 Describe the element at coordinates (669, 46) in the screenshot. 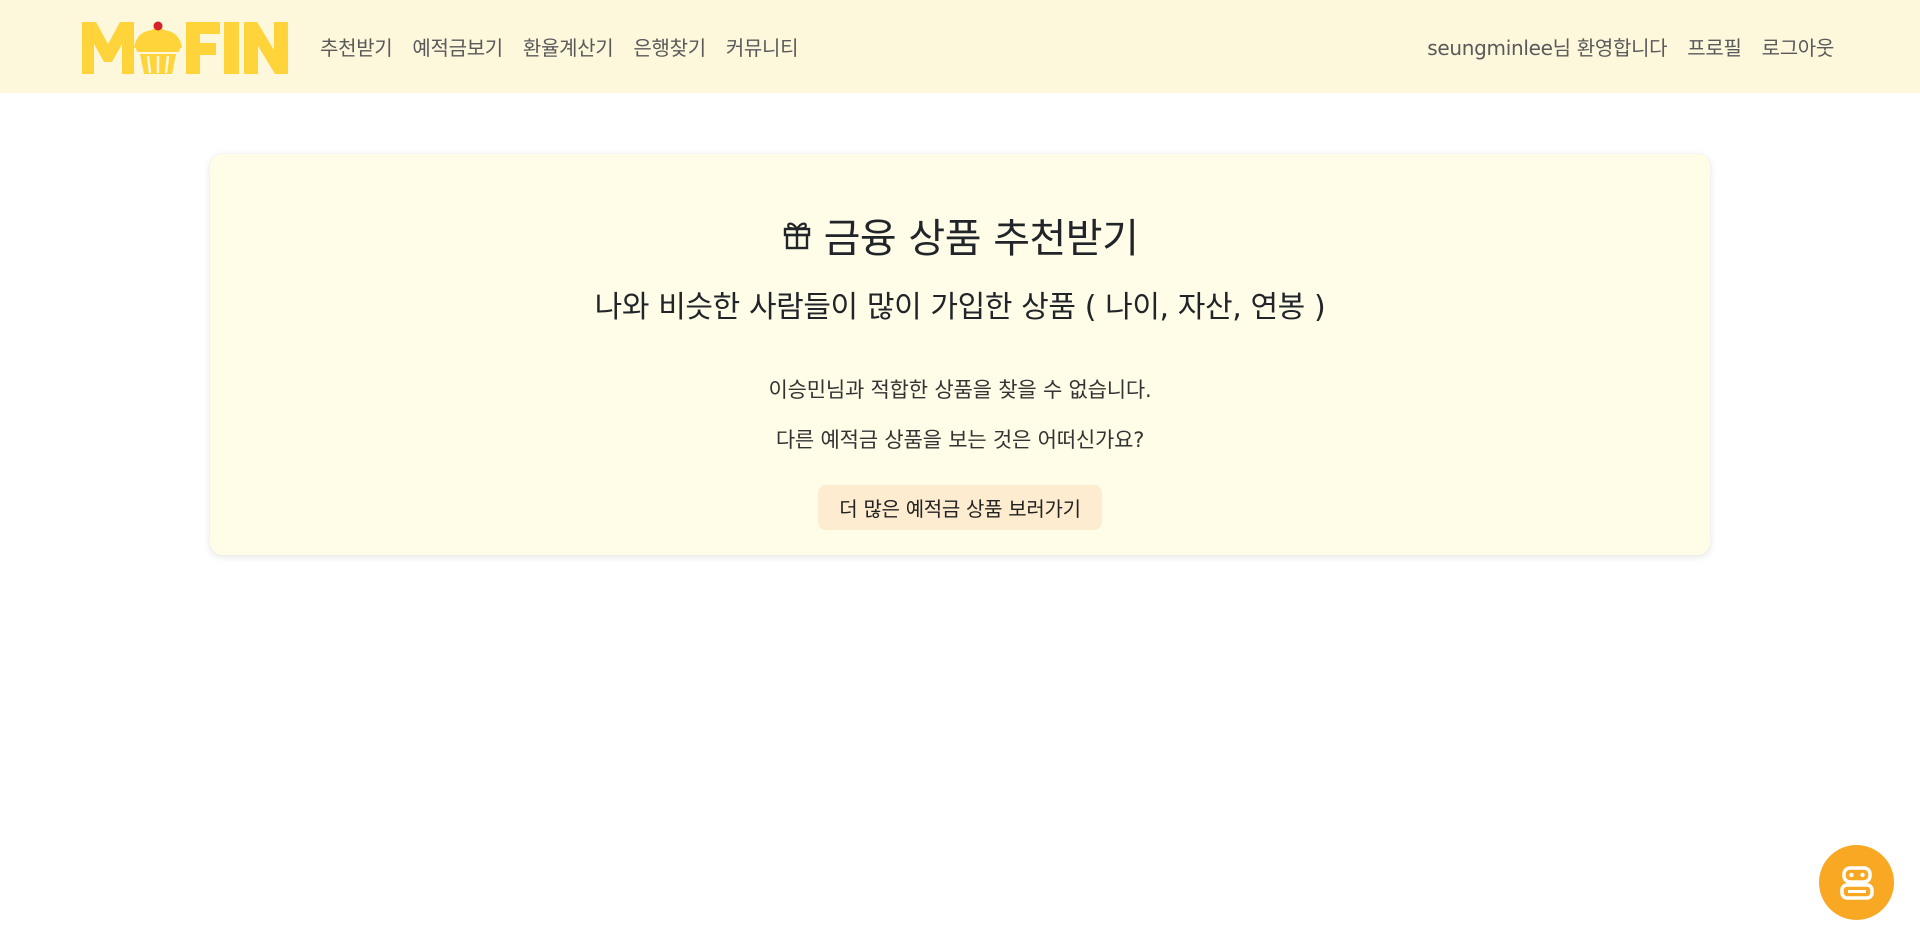

I see `nav-find-bank: 은행찾기` at that location.